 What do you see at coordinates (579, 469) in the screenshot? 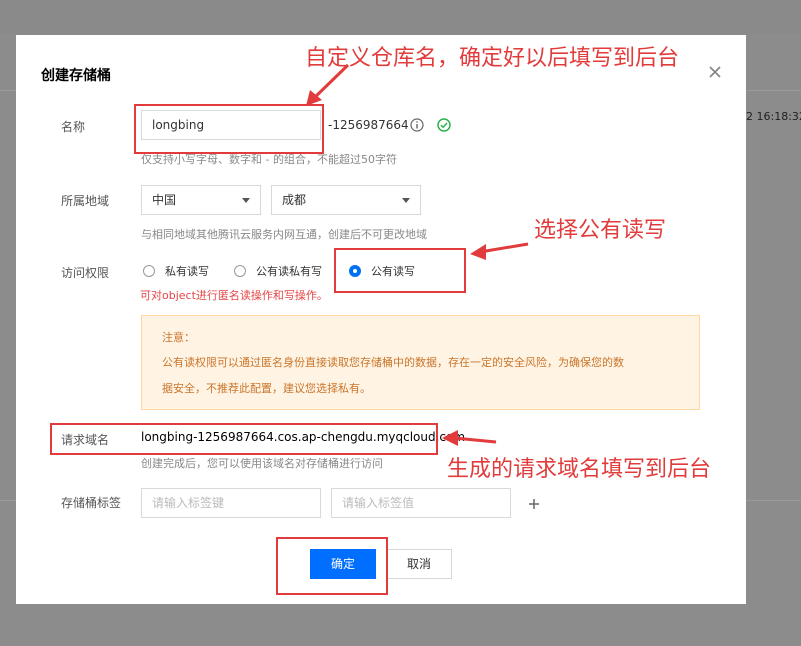
I see `annotation-domain: 生成的请求域名填写到后台` at bounding box center [579, 469].